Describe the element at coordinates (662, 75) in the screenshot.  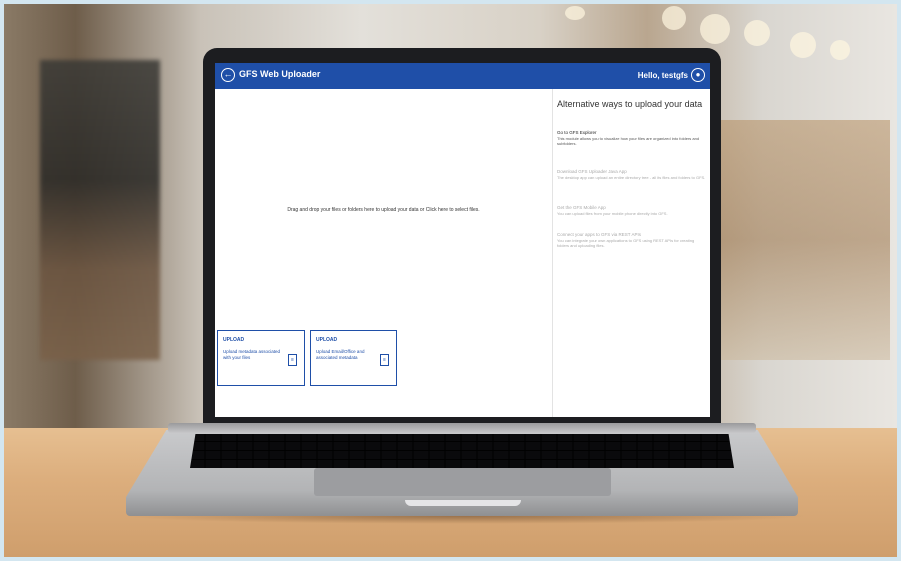
I see `user-greeting: Hello, testgfs` at that location.